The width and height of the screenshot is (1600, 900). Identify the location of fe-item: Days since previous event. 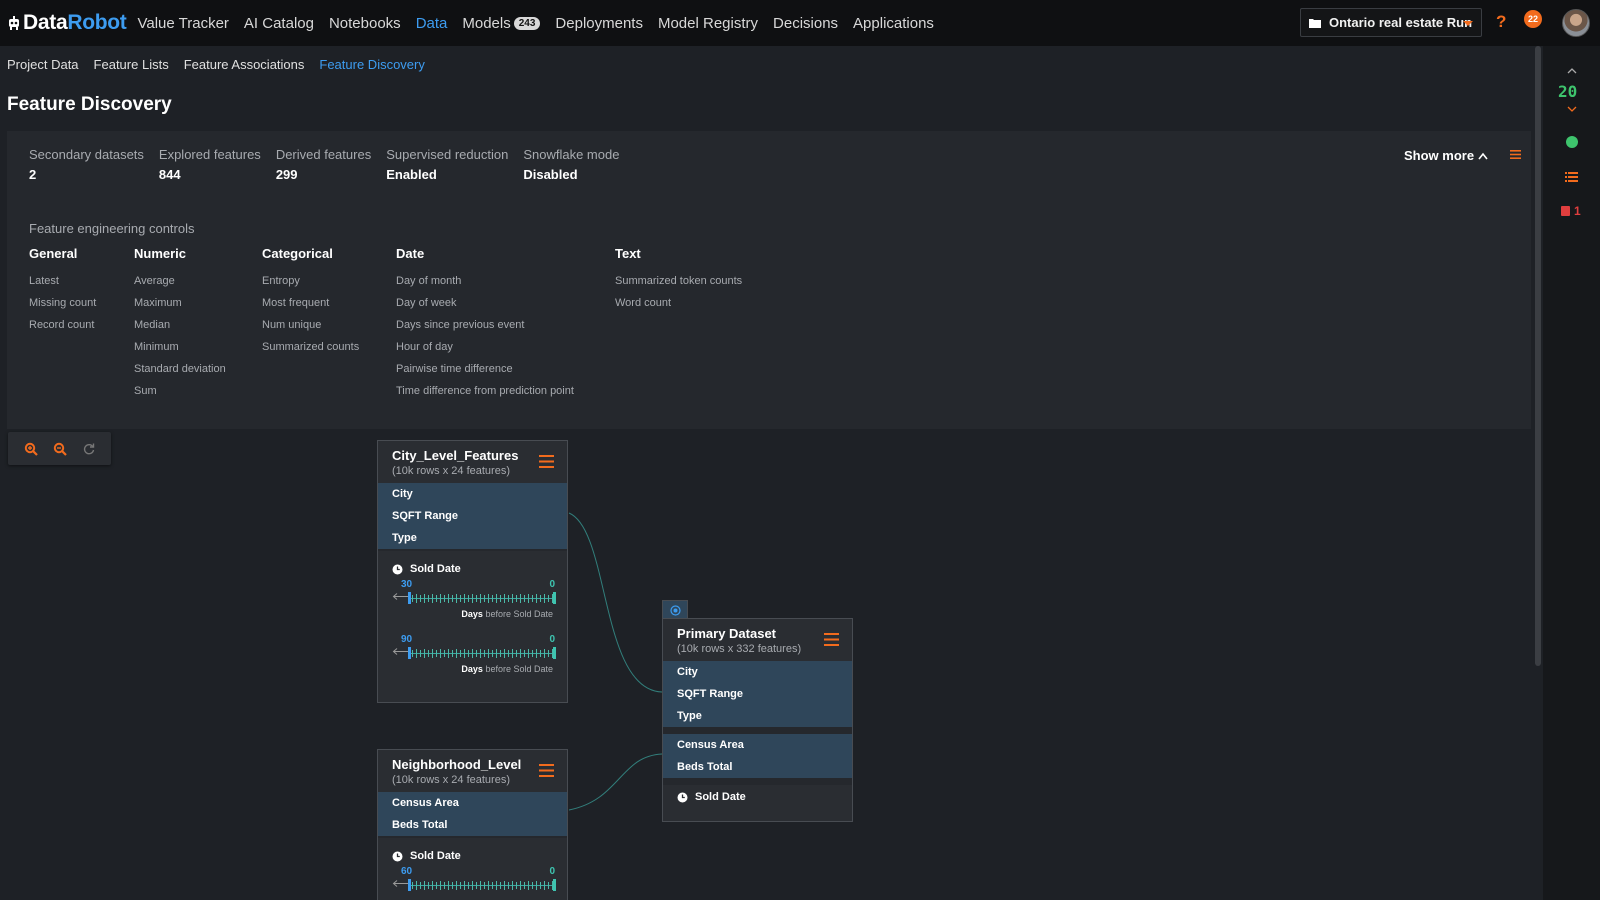
(460, 325).